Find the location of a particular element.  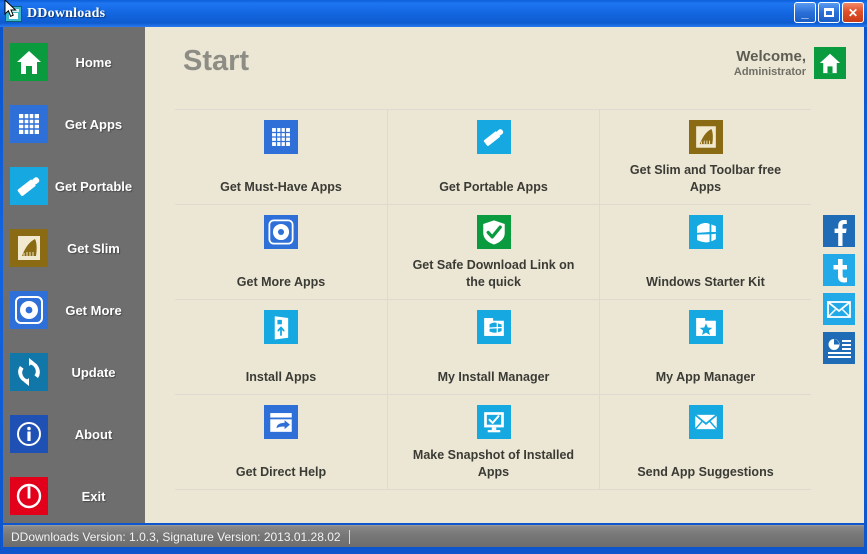

close-button: ✕ is located at coordinates (853, 12).